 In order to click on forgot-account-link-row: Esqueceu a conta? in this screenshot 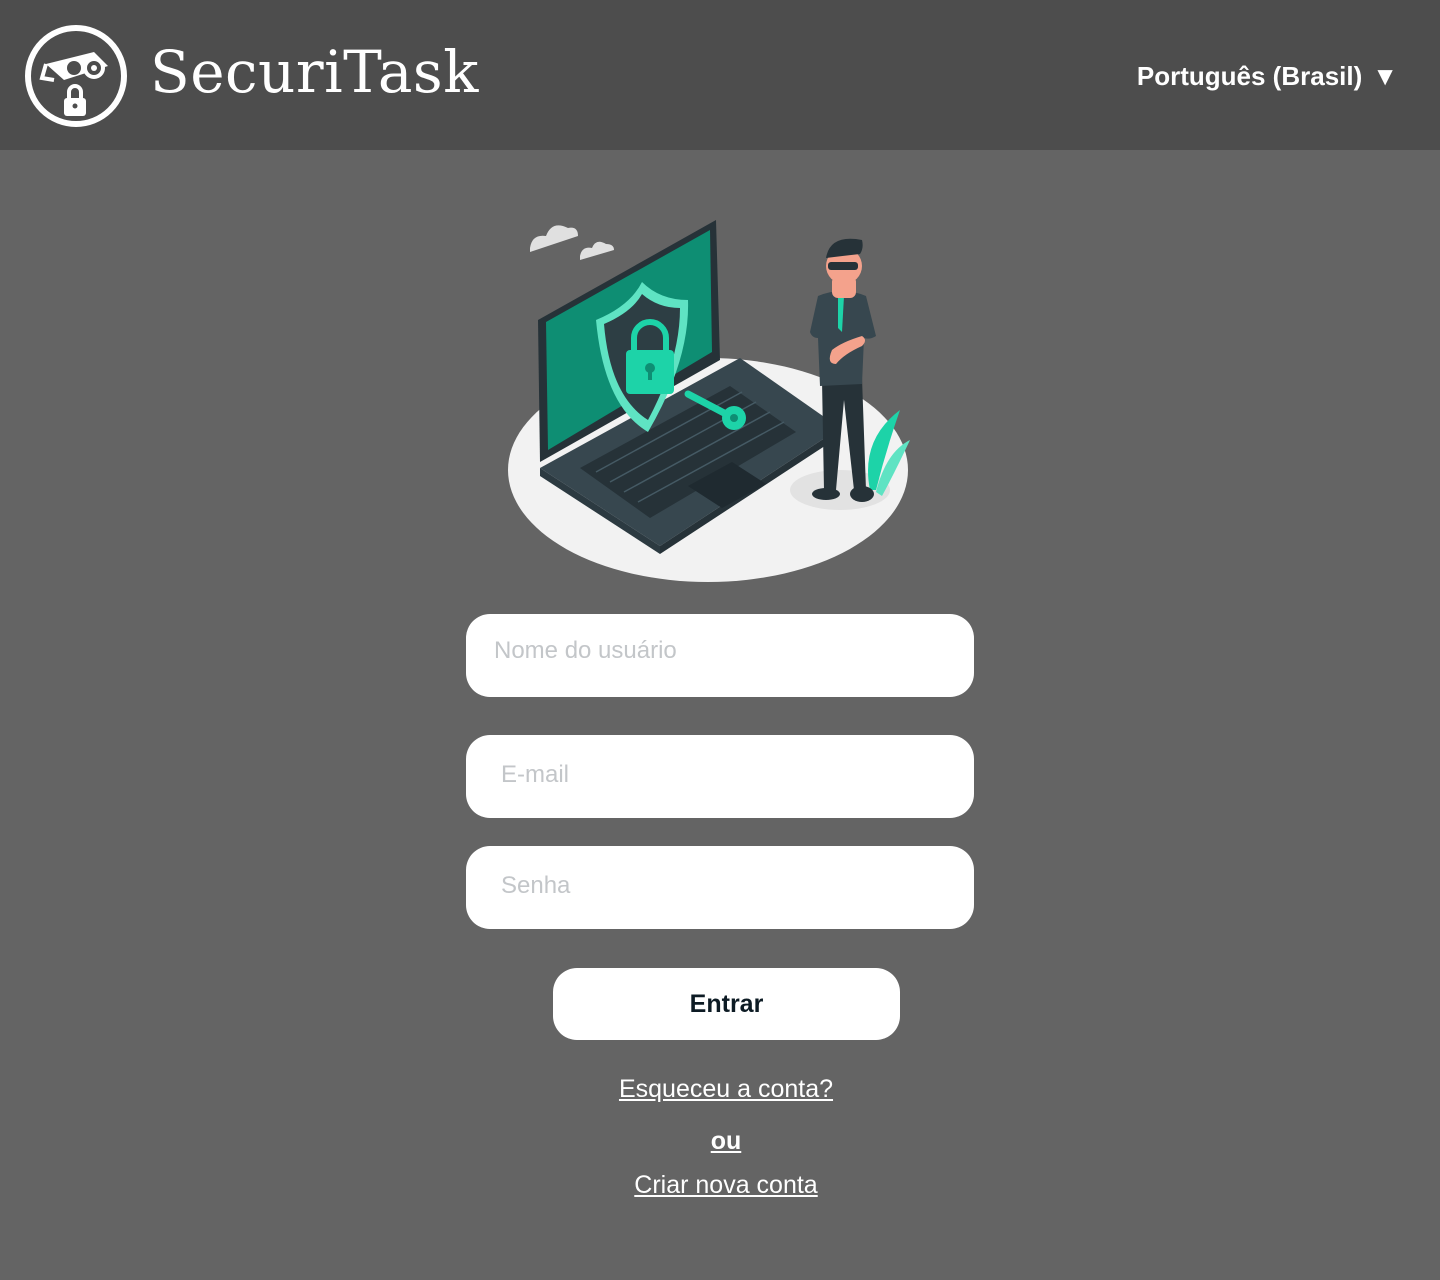, I will do `click(720, 1089)`.